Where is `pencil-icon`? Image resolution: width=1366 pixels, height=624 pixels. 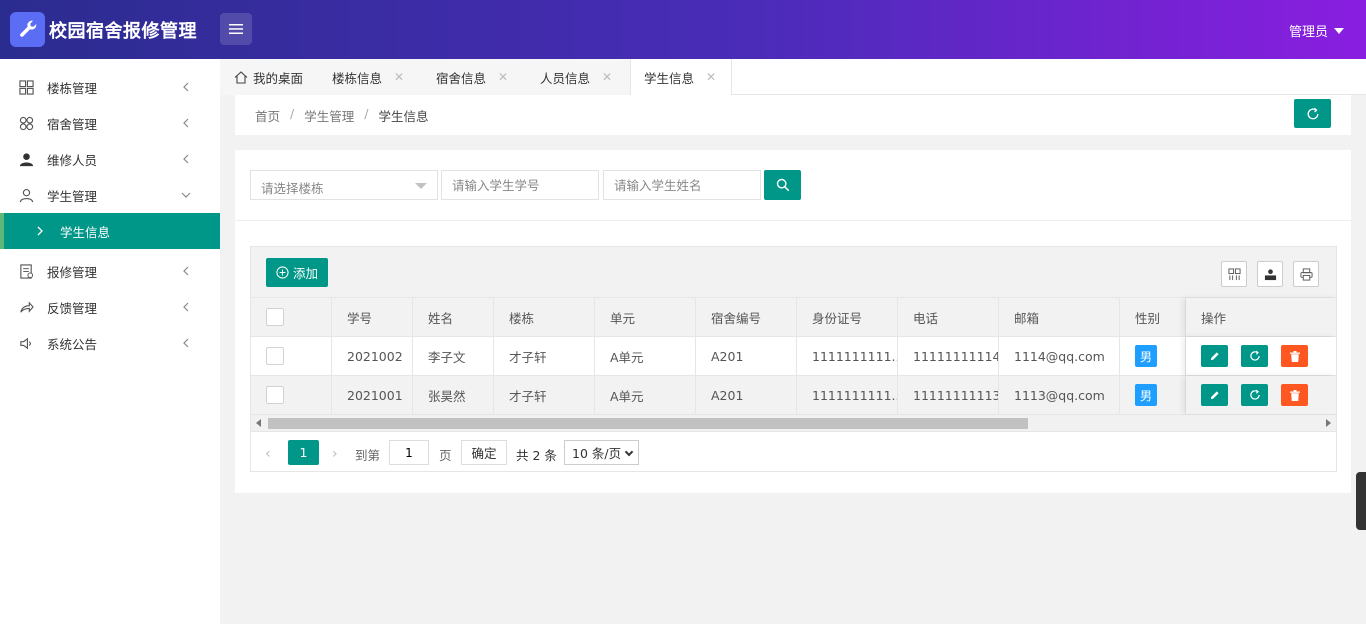 pencil-icon is located at coordinates (1214, 394).